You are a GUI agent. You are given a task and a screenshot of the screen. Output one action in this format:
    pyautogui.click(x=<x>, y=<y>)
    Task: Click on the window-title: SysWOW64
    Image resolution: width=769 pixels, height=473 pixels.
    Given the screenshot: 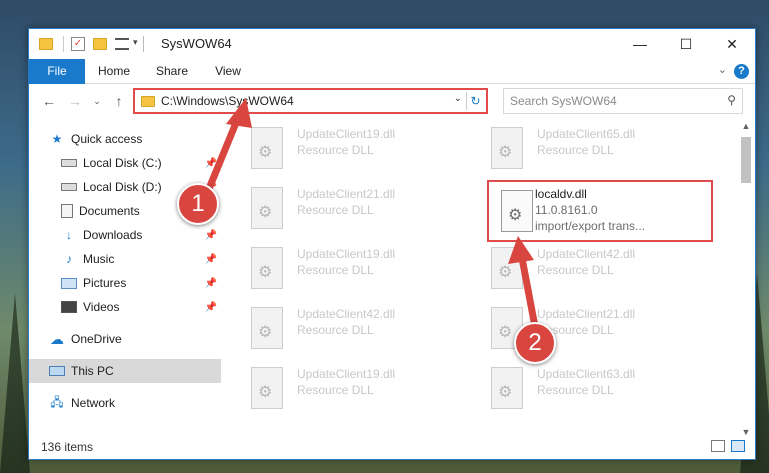 What is the action you would take?
    pyautogui.click(x=196, y=43)
    